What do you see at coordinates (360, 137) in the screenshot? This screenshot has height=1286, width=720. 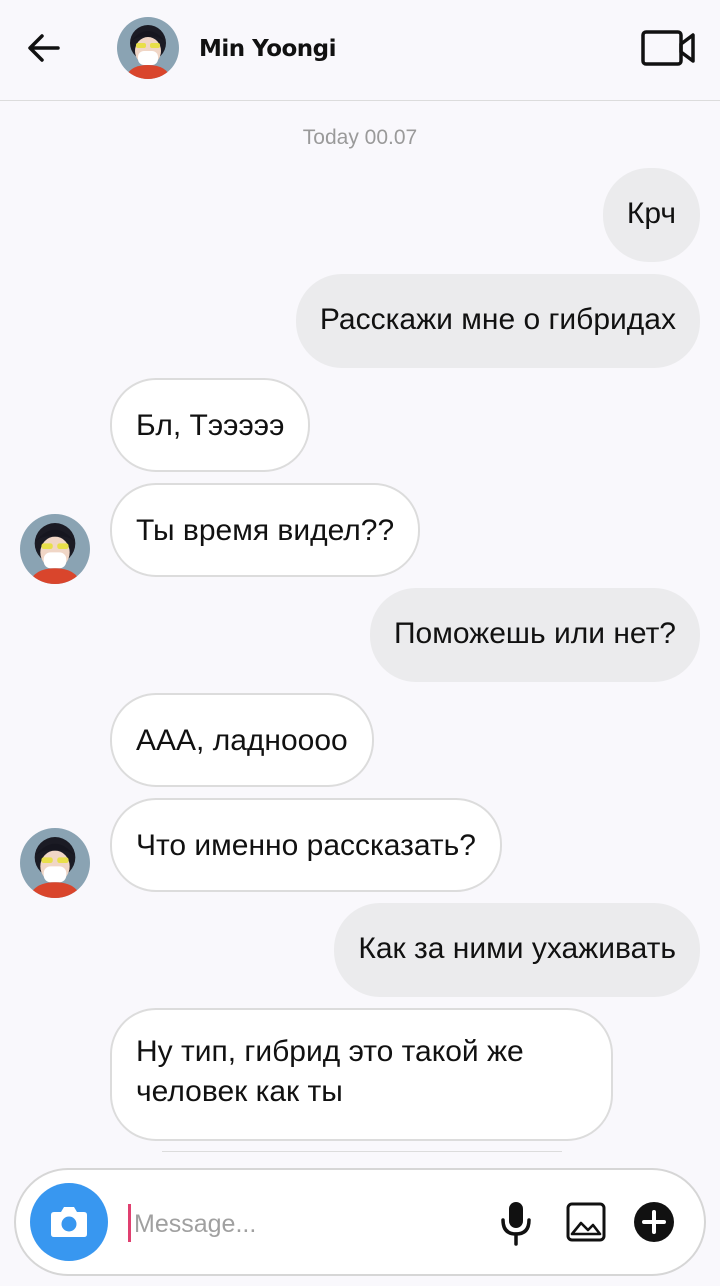 I see `conversation-timestamp: Today 00.07` at bounding box center [360, 137].